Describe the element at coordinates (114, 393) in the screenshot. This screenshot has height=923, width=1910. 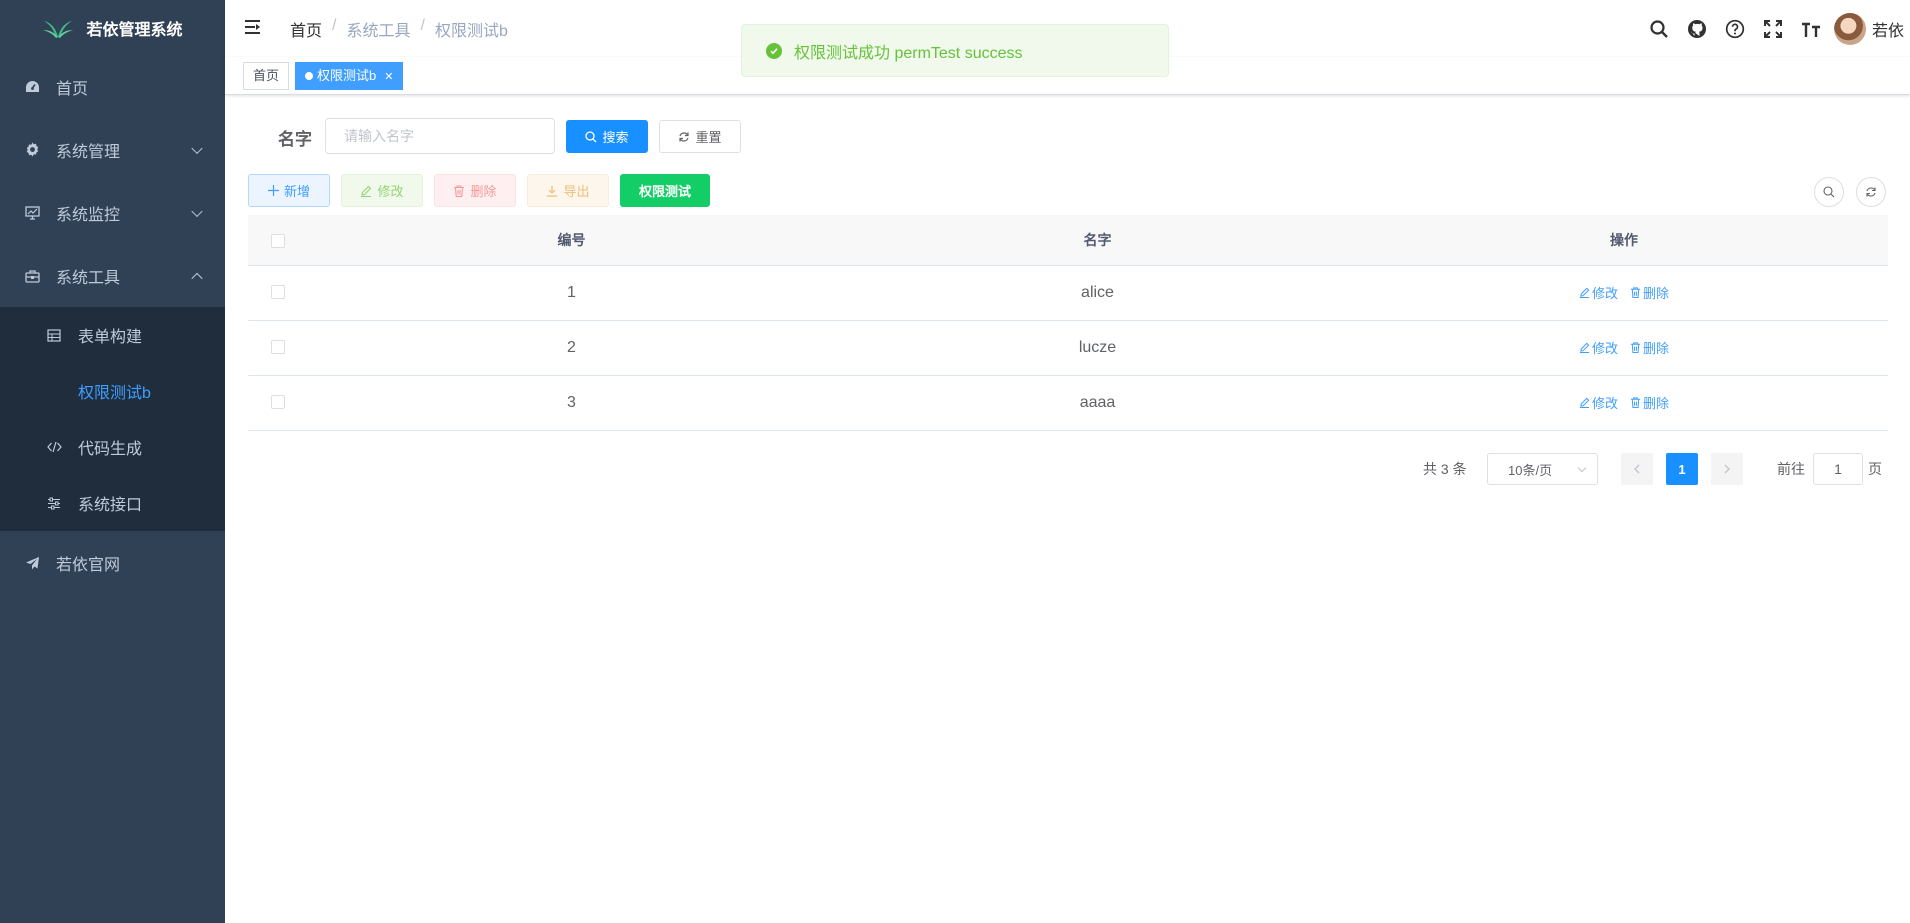
I see `sidebar-item-label: 权限测试b` at that location.